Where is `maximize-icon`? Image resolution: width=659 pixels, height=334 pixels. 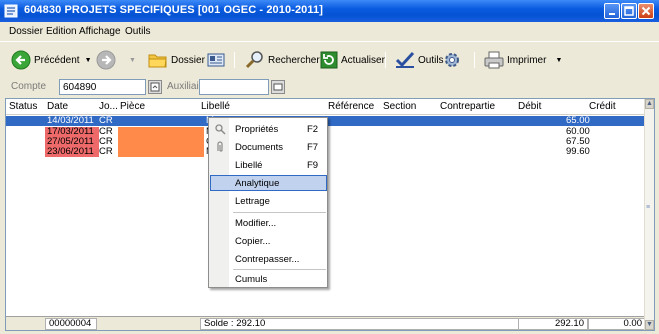
maximize-icon is located at coordinates (629, 11).